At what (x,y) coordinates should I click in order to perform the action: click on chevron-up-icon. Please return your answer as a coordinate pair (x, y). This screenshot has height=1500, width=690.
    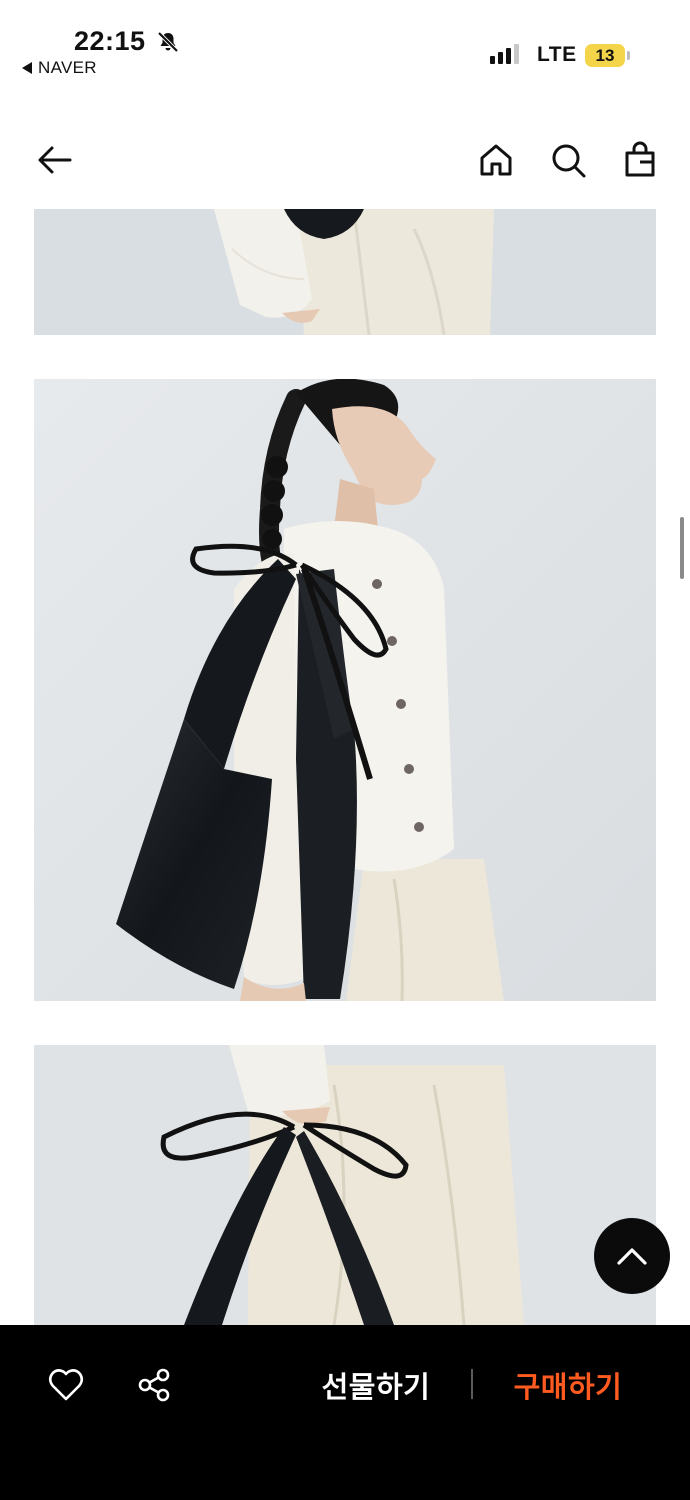
    Looking at the image, I should click on (632, 1256).